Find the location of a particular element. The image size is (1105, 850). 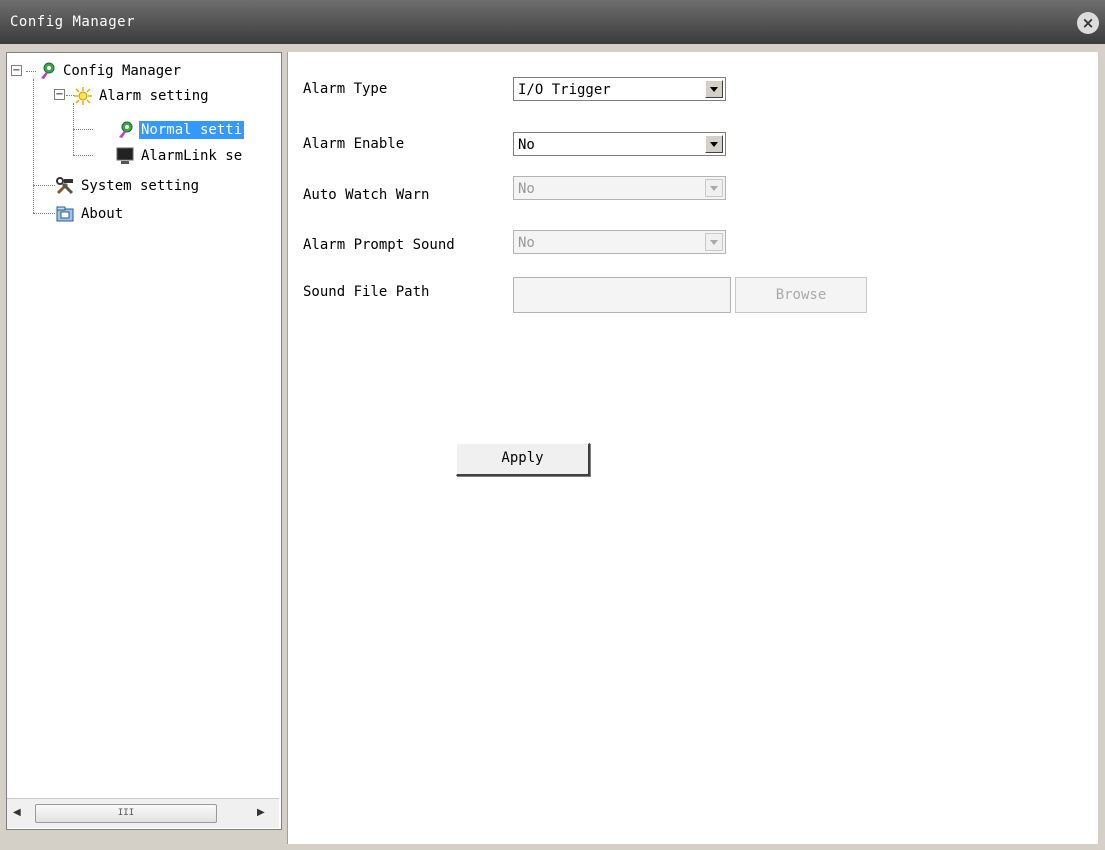

tree-item-alarm-setting: Alarm setting is located at coordinates (142, 96).